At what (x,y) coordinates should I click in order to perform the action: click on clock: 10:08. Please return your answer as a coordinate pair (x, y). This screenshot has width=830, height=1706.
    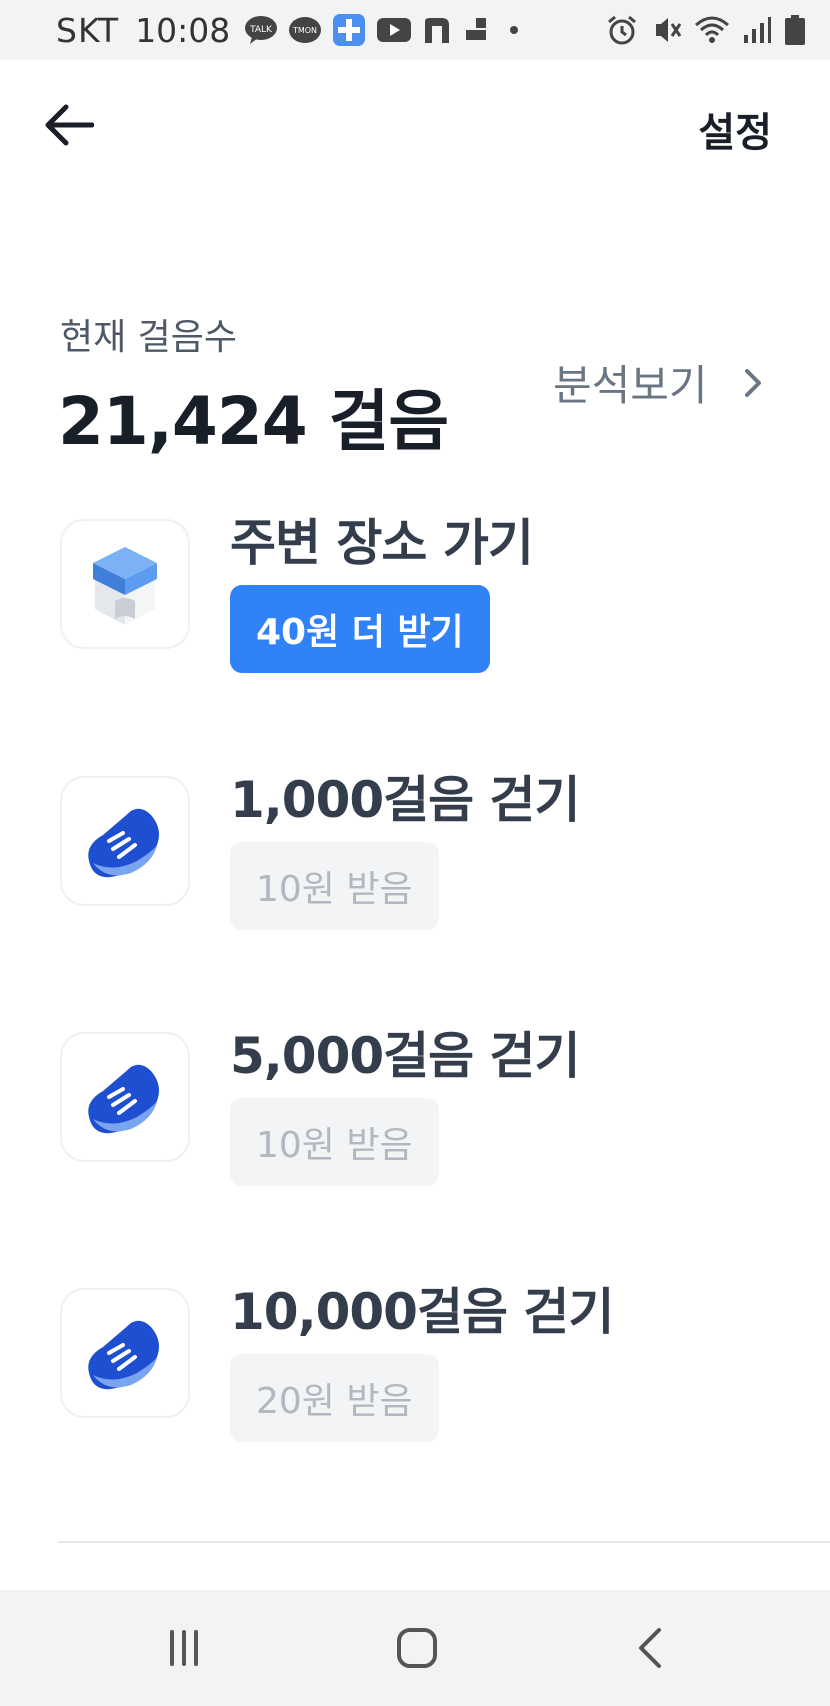
    Looking at the image, I should click on (183, 30).